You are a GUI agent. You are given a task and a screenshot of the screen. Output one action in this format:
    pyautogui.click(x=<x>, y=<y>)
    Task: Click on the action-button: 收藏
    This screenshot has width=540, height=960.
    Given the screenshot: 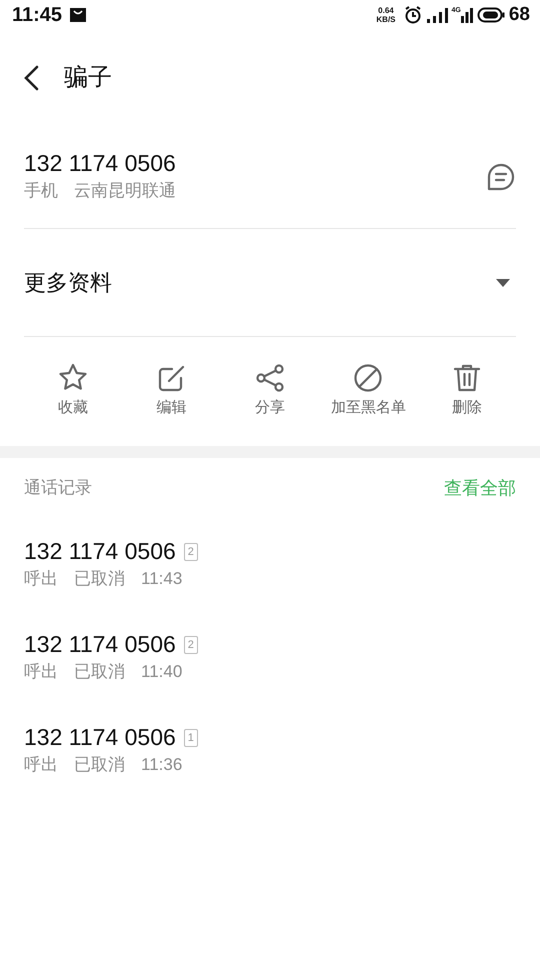 What is the action you would take?
    pyautogui.click(x=73, y=391)
    